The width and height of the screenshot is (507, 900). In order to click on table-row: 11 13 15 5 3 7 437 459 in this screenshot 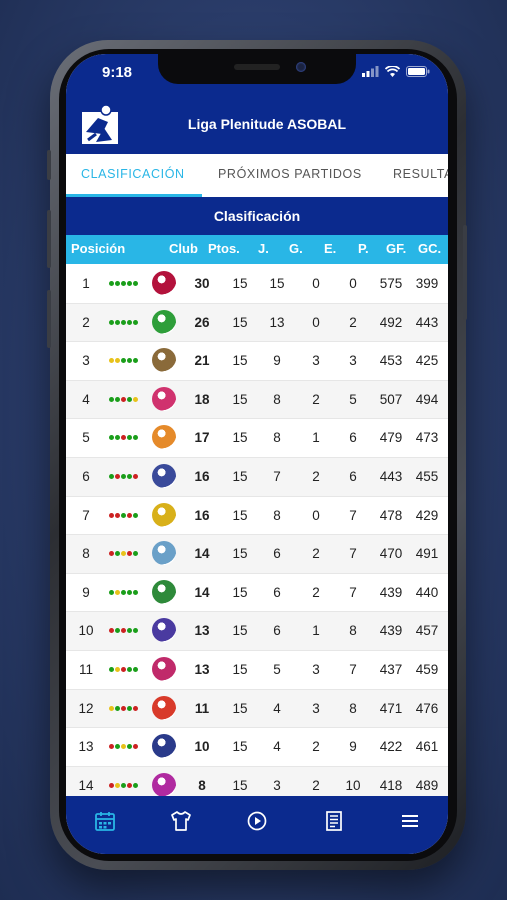, I will do `click(257, 670)`.